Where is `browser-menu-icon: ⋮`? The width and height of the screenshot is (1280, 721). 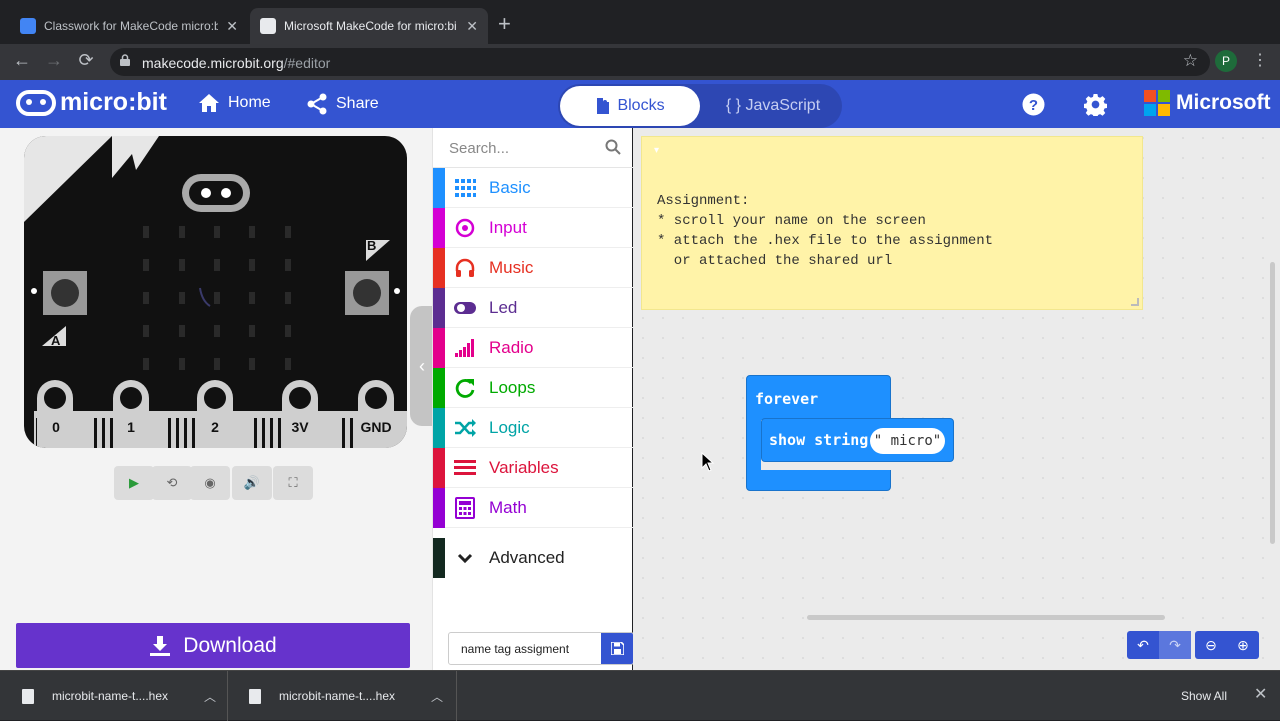
browser-menu-icon: ⋮ is located at coordinates (1260, 60).